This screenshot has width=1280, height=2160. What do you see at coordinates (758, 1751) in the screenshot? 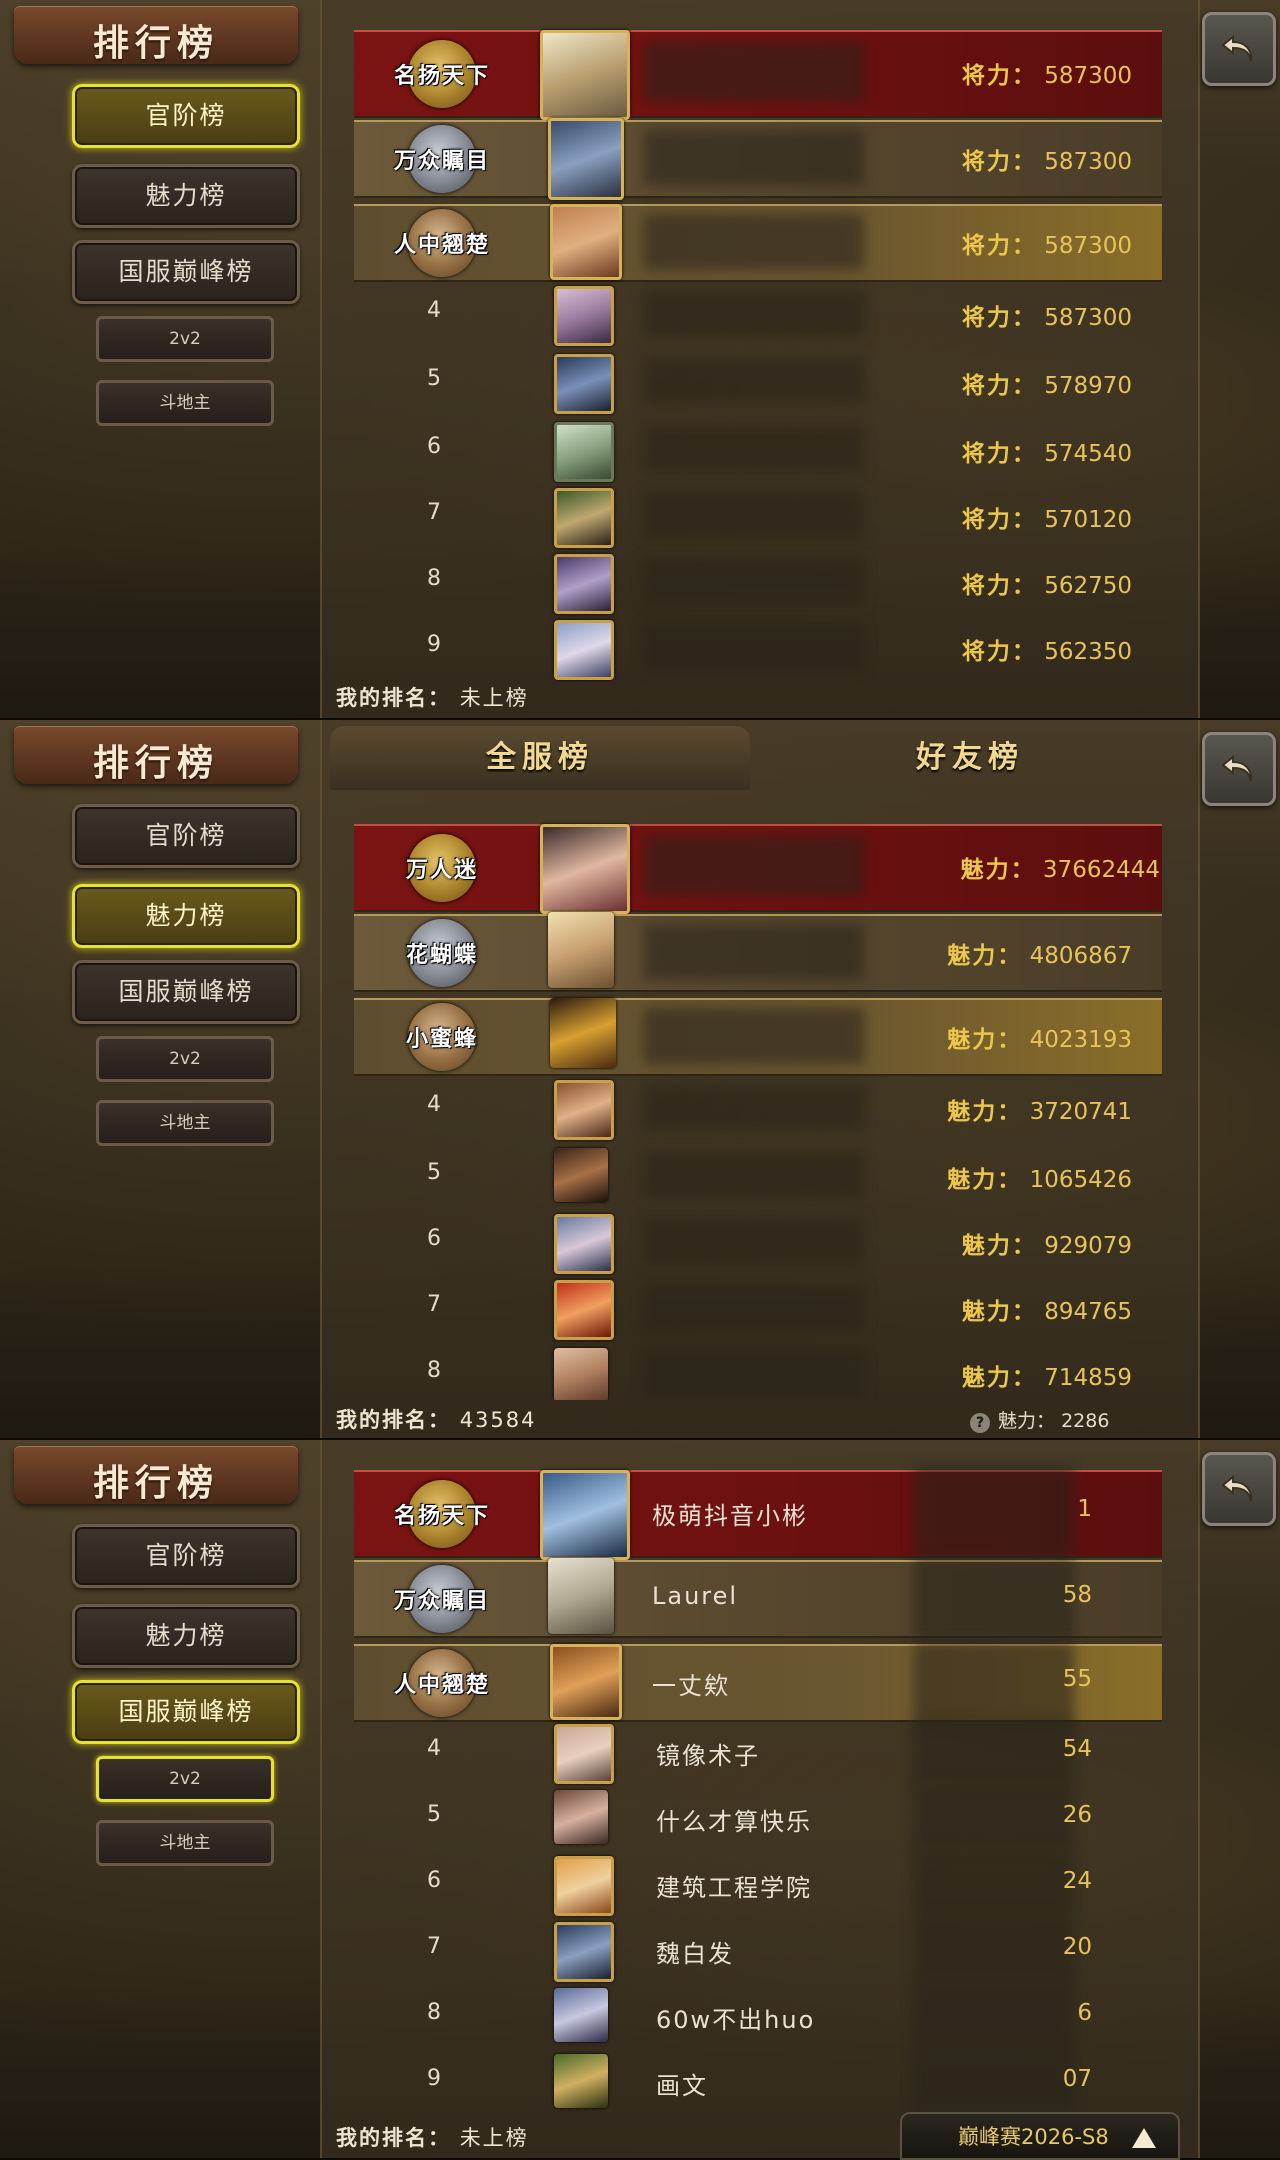
I see `table-row: 4 镜像术子 54` at bounding box center [758, 1751].